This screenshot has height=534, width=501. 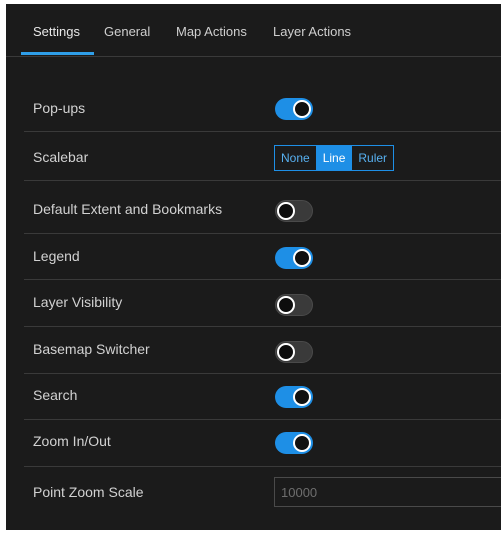 I want to click on popups-label: Pop-ups, so click(x=59, y=108).